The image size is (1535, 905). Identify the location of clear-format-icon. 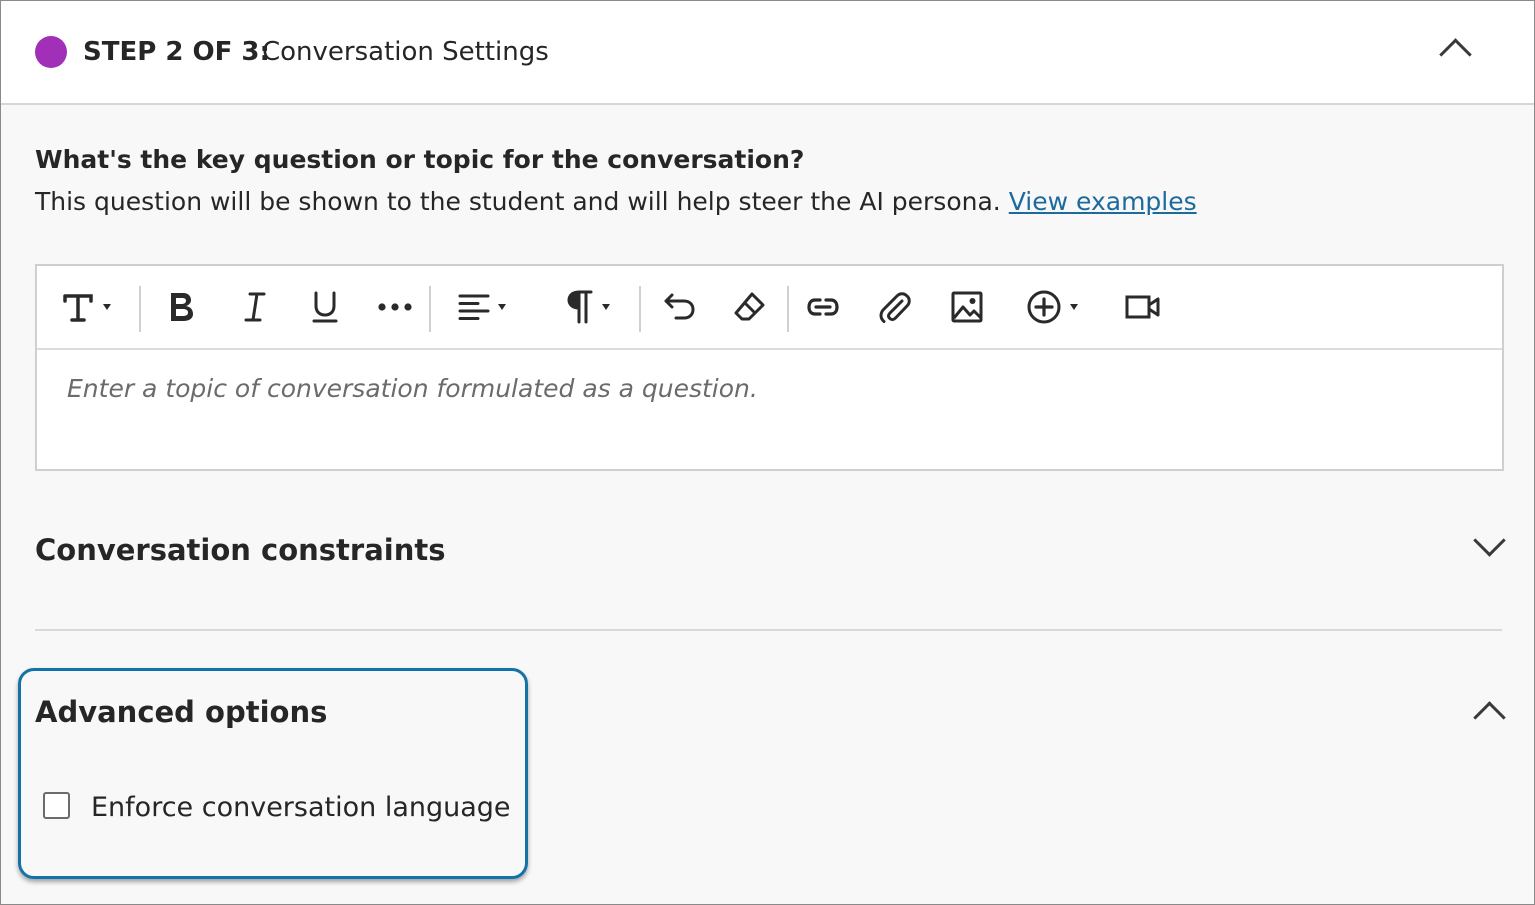
(749, 306).